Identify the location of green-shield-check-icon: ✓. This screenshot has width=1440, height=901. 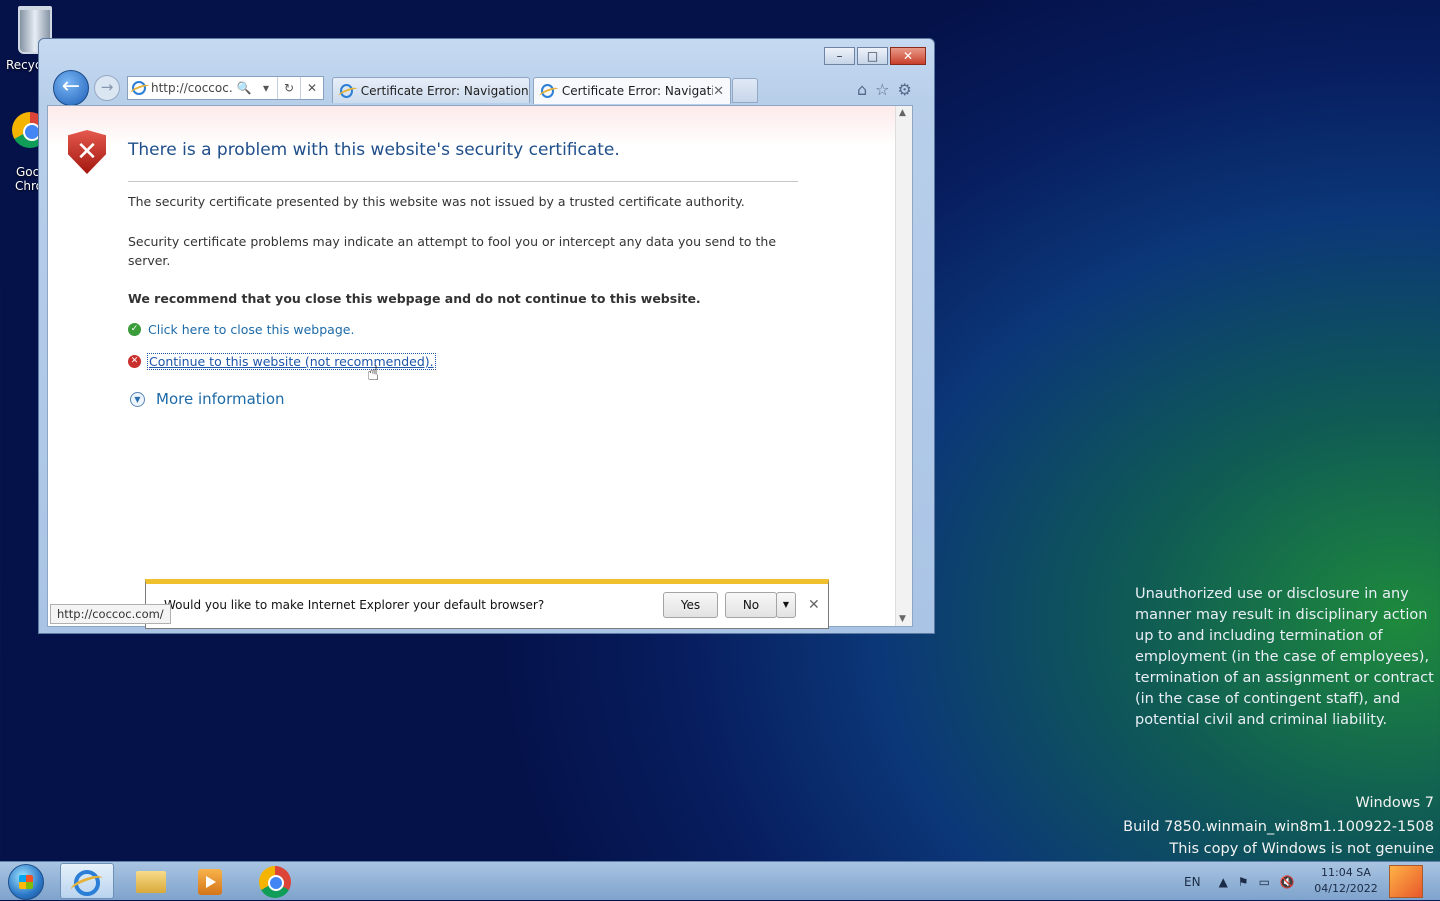
(134, 329).